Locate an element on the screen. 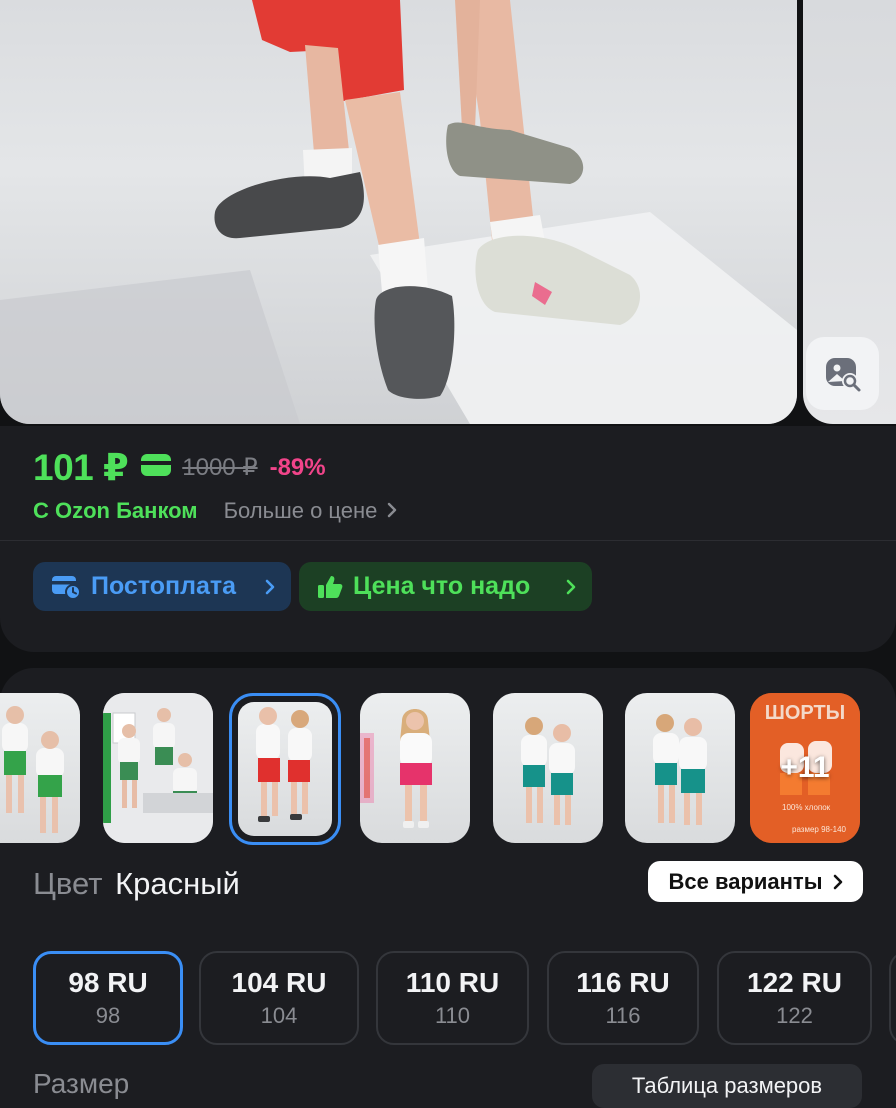 The height and width of the screenshot is (1108, 896). size-main-label: 98 RU is located at coordinates (108, 982).